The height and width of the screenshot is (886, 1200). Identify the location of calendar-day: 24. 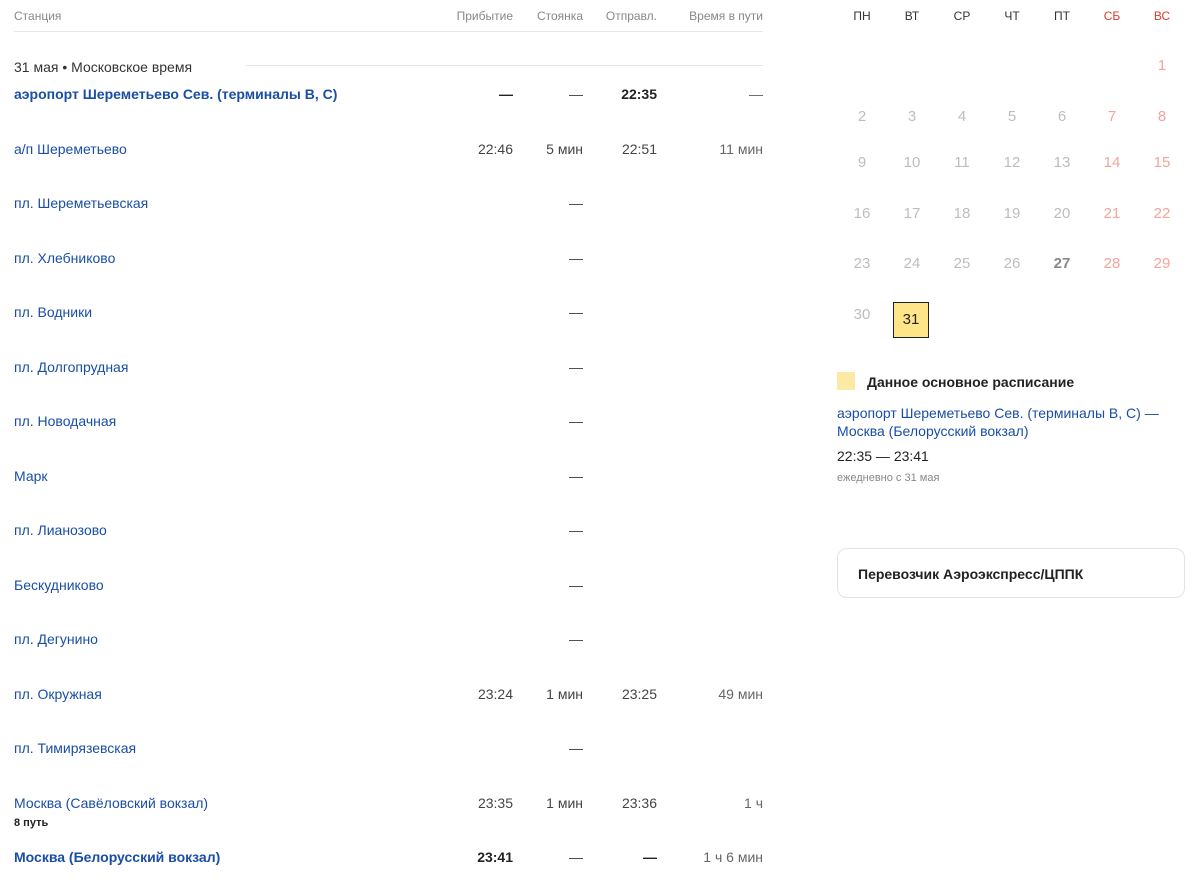
(912, 264).